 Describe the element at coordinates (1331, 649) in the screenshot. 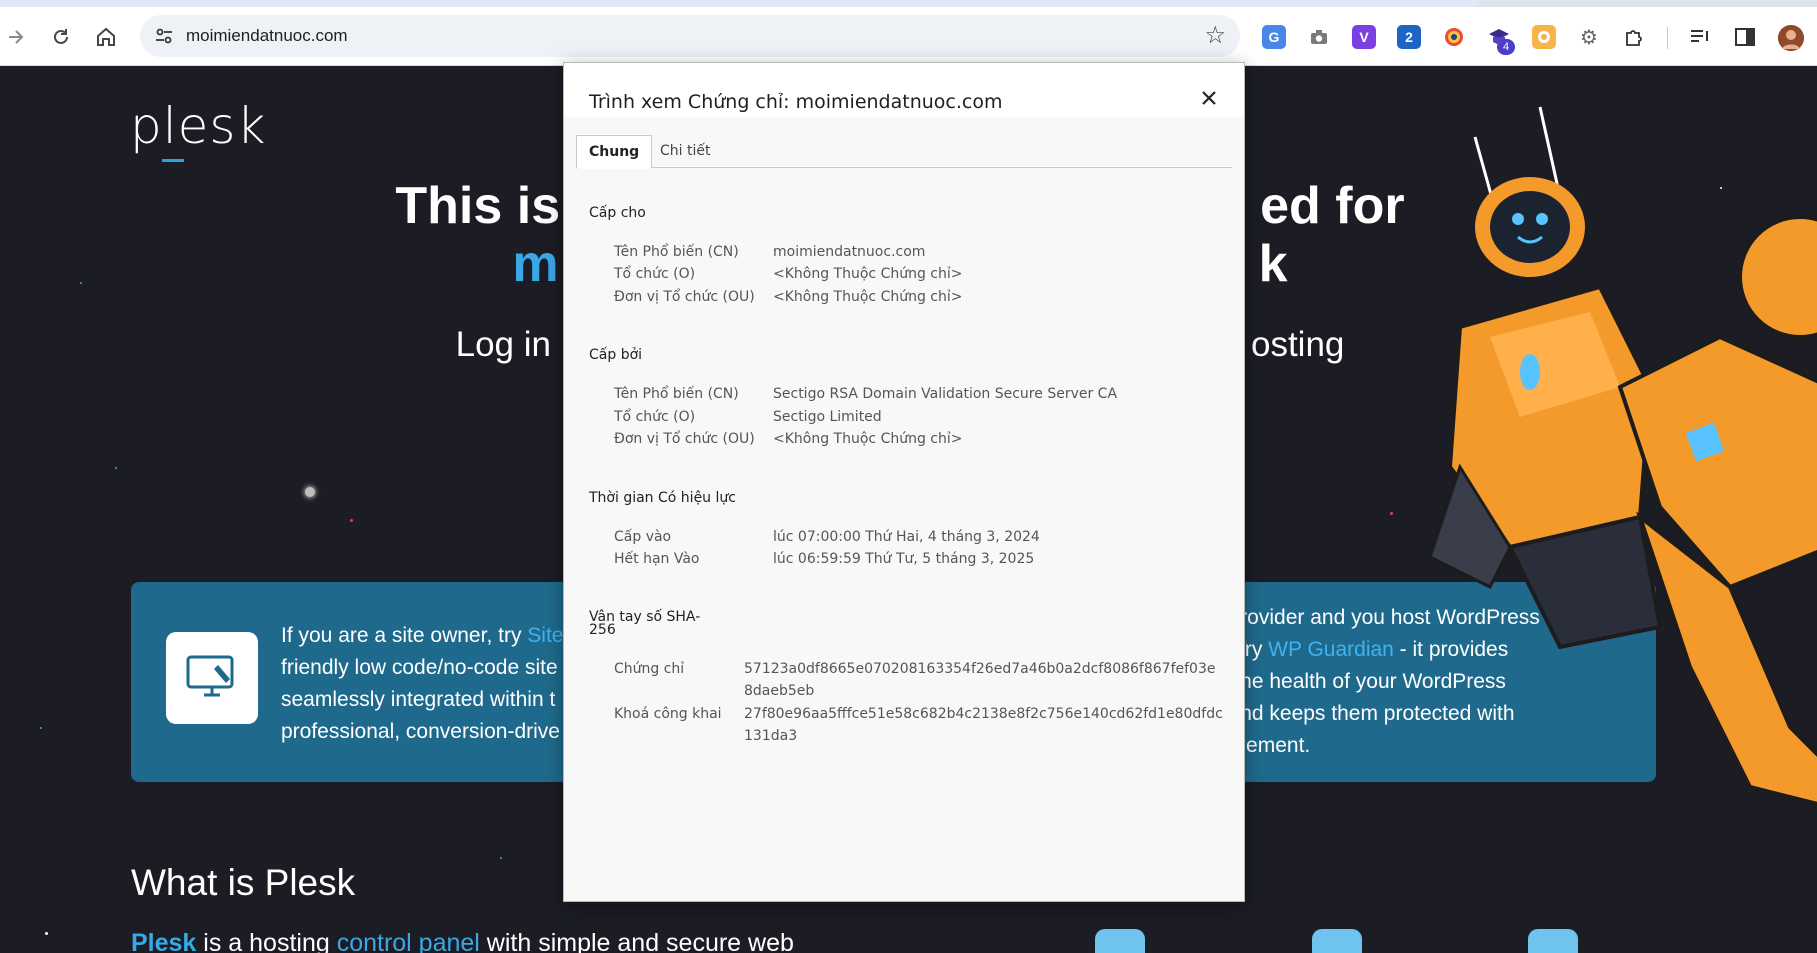

I see `wp-guardian-link: WP Guardian` at that location.